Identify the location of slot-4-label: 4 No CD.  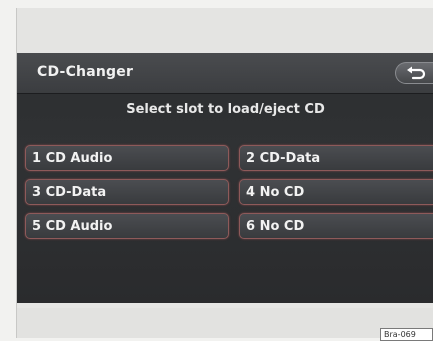
(275, 192).